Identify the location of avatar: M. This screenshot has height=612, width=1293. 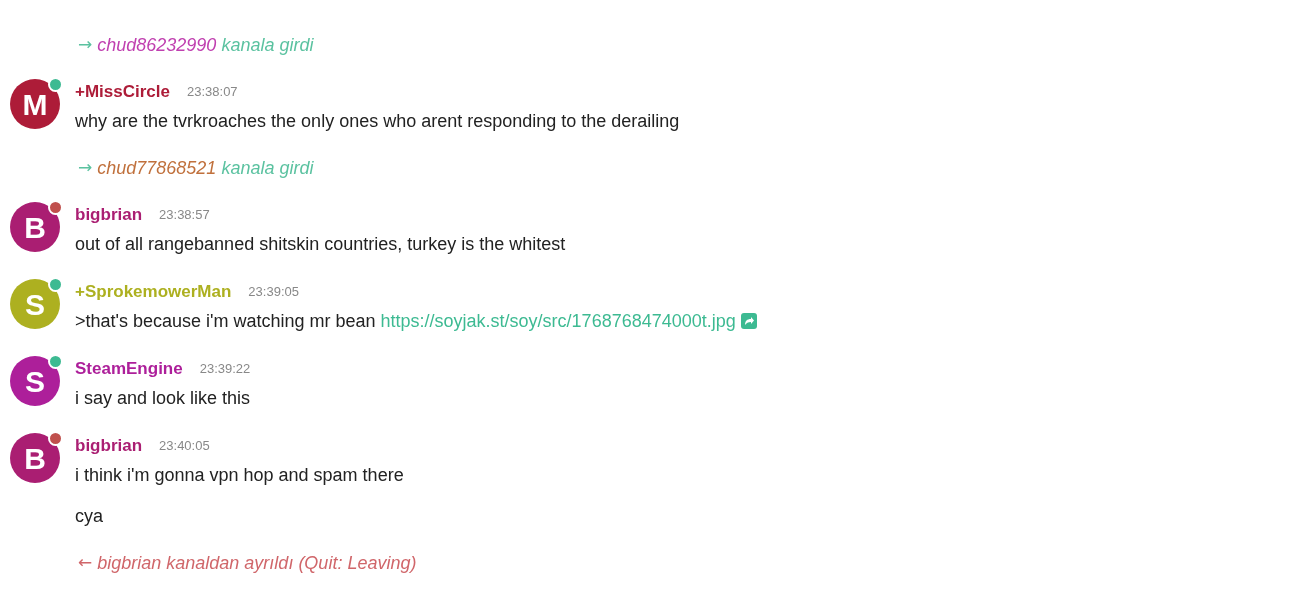
(35, 104).